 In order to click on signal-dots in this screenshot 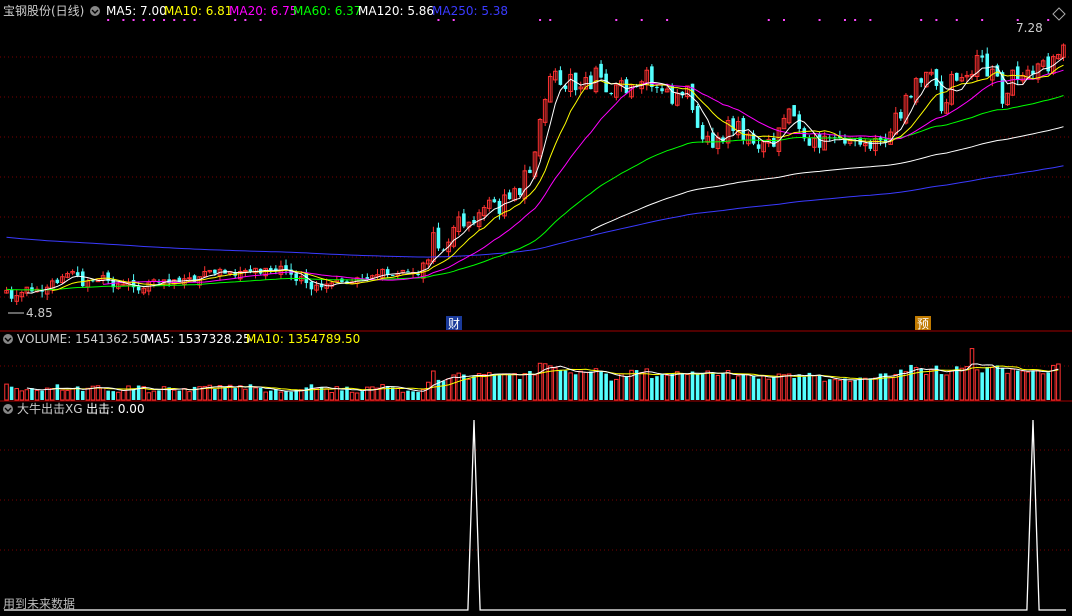, I will do `click(578, 20)`.